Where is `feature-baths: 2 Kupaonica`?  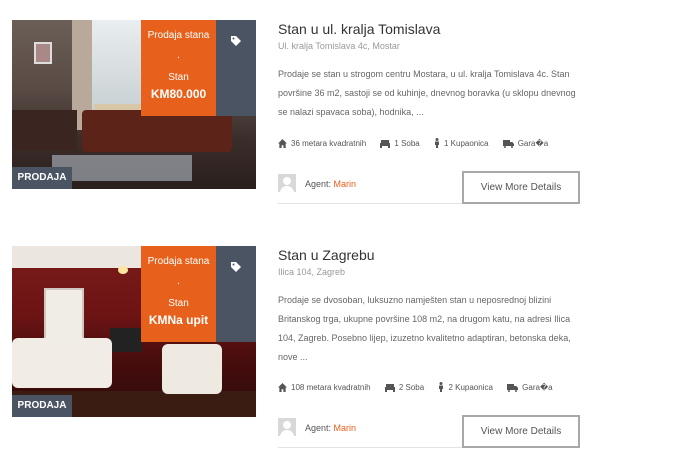 feature-baths: 2 Kupaonica is located at coordinates (465, 387).